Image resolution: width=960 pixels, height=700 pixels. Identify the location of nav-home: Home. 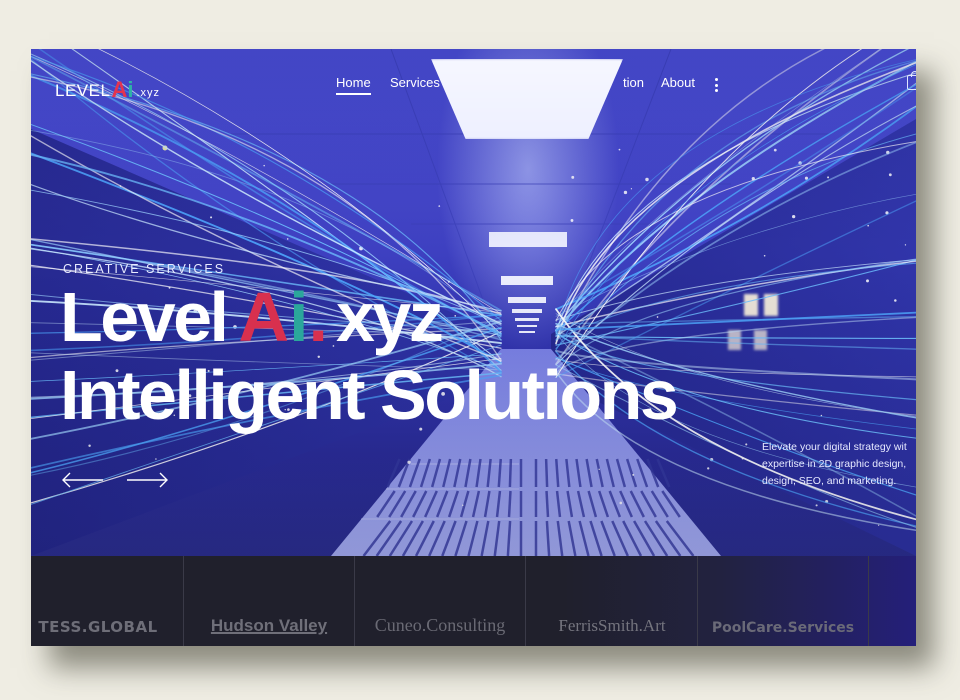
(353, 85).